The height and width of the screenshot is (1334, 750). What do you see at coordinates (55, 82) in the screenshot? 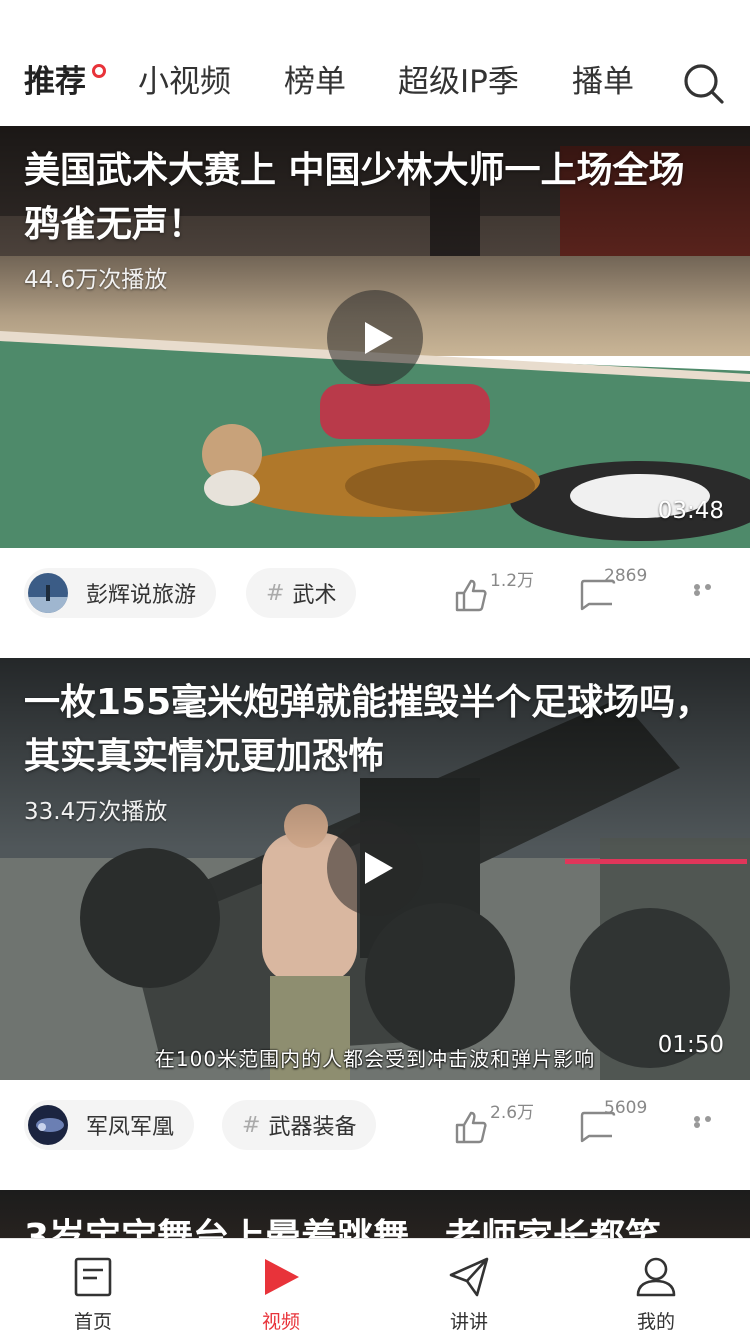
I see `tab-recommend: 推荐` at bounding box center [55, 82].